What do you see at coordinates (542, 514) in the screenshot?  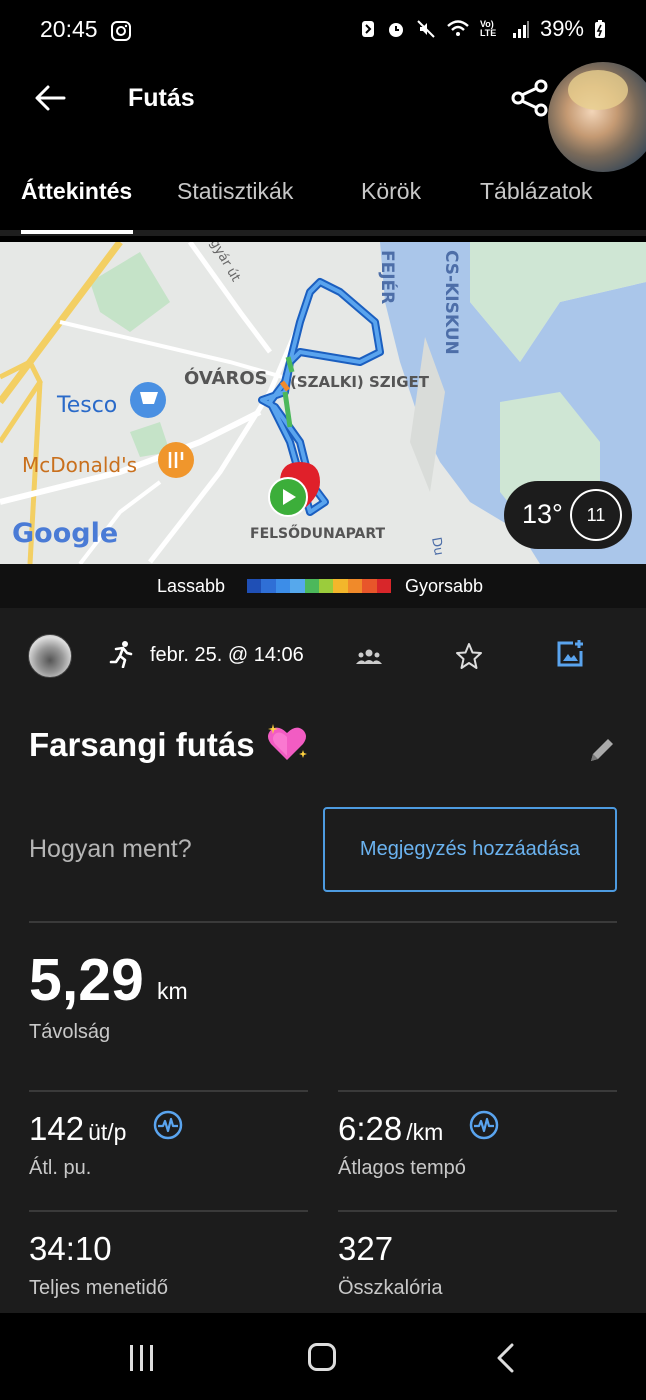 I see `temperature: 13°` at bounding box center [542, 514].